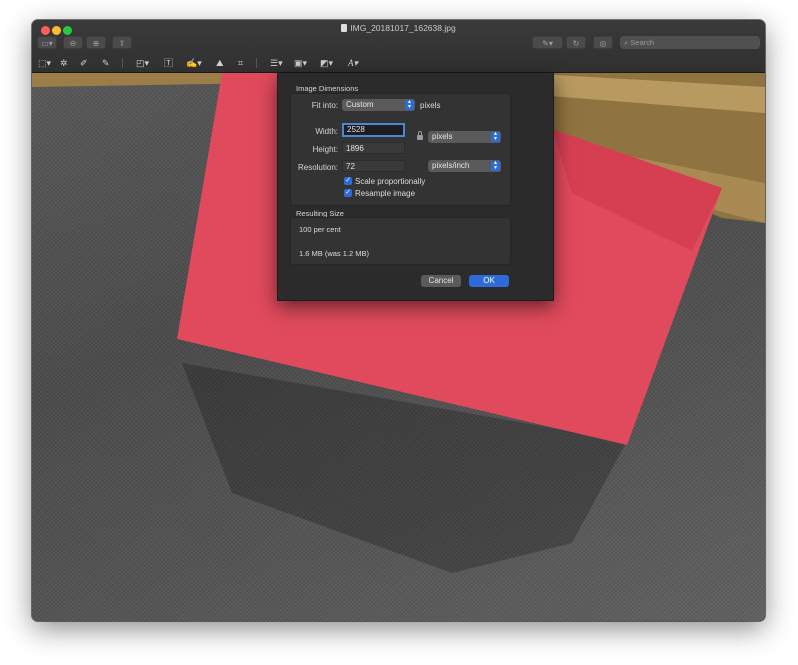 This screenshot has width=798, height=665. I want to click on share-icon: ⇪, so click(122, 43).